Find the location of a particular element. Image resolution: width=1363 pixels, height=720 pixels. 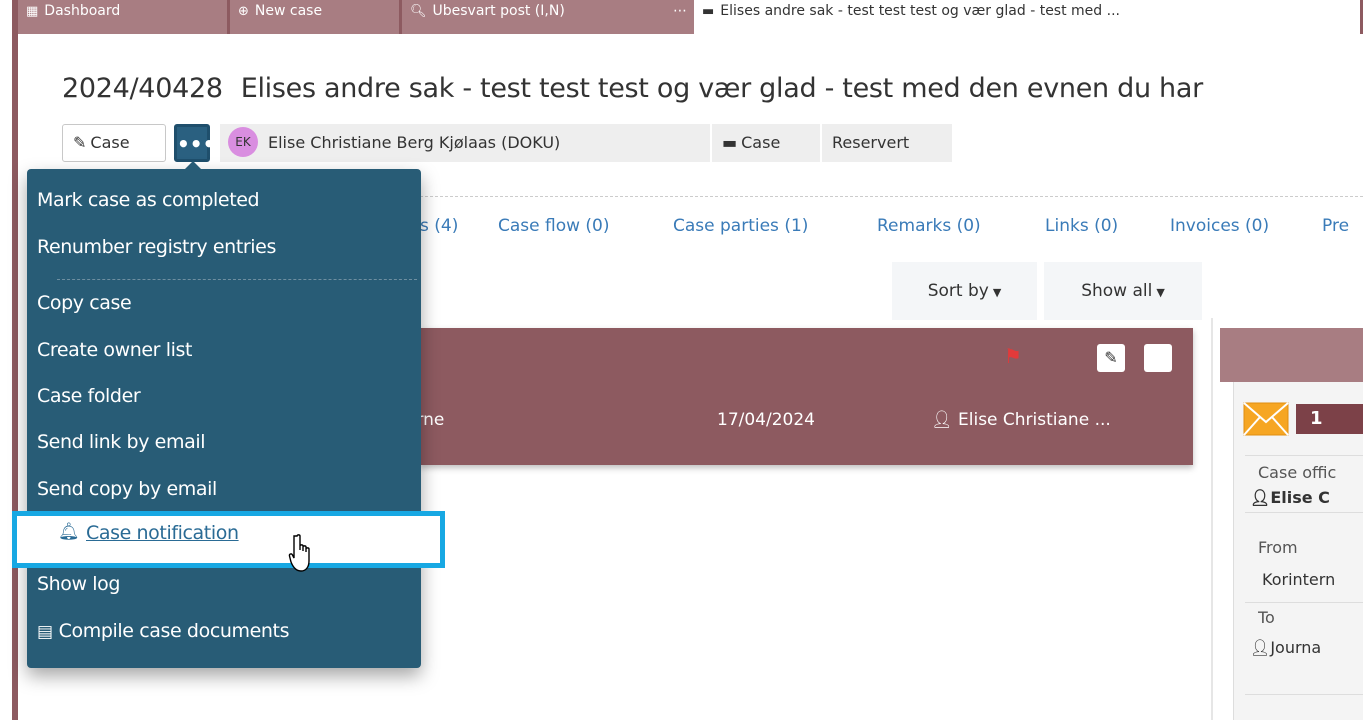

entry-checkbox is located at coordinates (1158, 358).